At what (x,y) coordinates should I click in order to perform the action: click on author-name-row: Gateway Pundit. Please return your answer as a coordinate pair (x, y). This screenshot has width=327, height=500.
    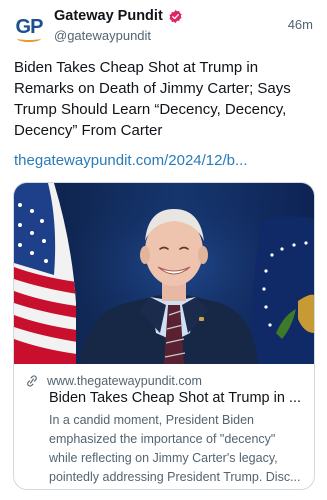
    Looking at the image, I should click on (118, 16).